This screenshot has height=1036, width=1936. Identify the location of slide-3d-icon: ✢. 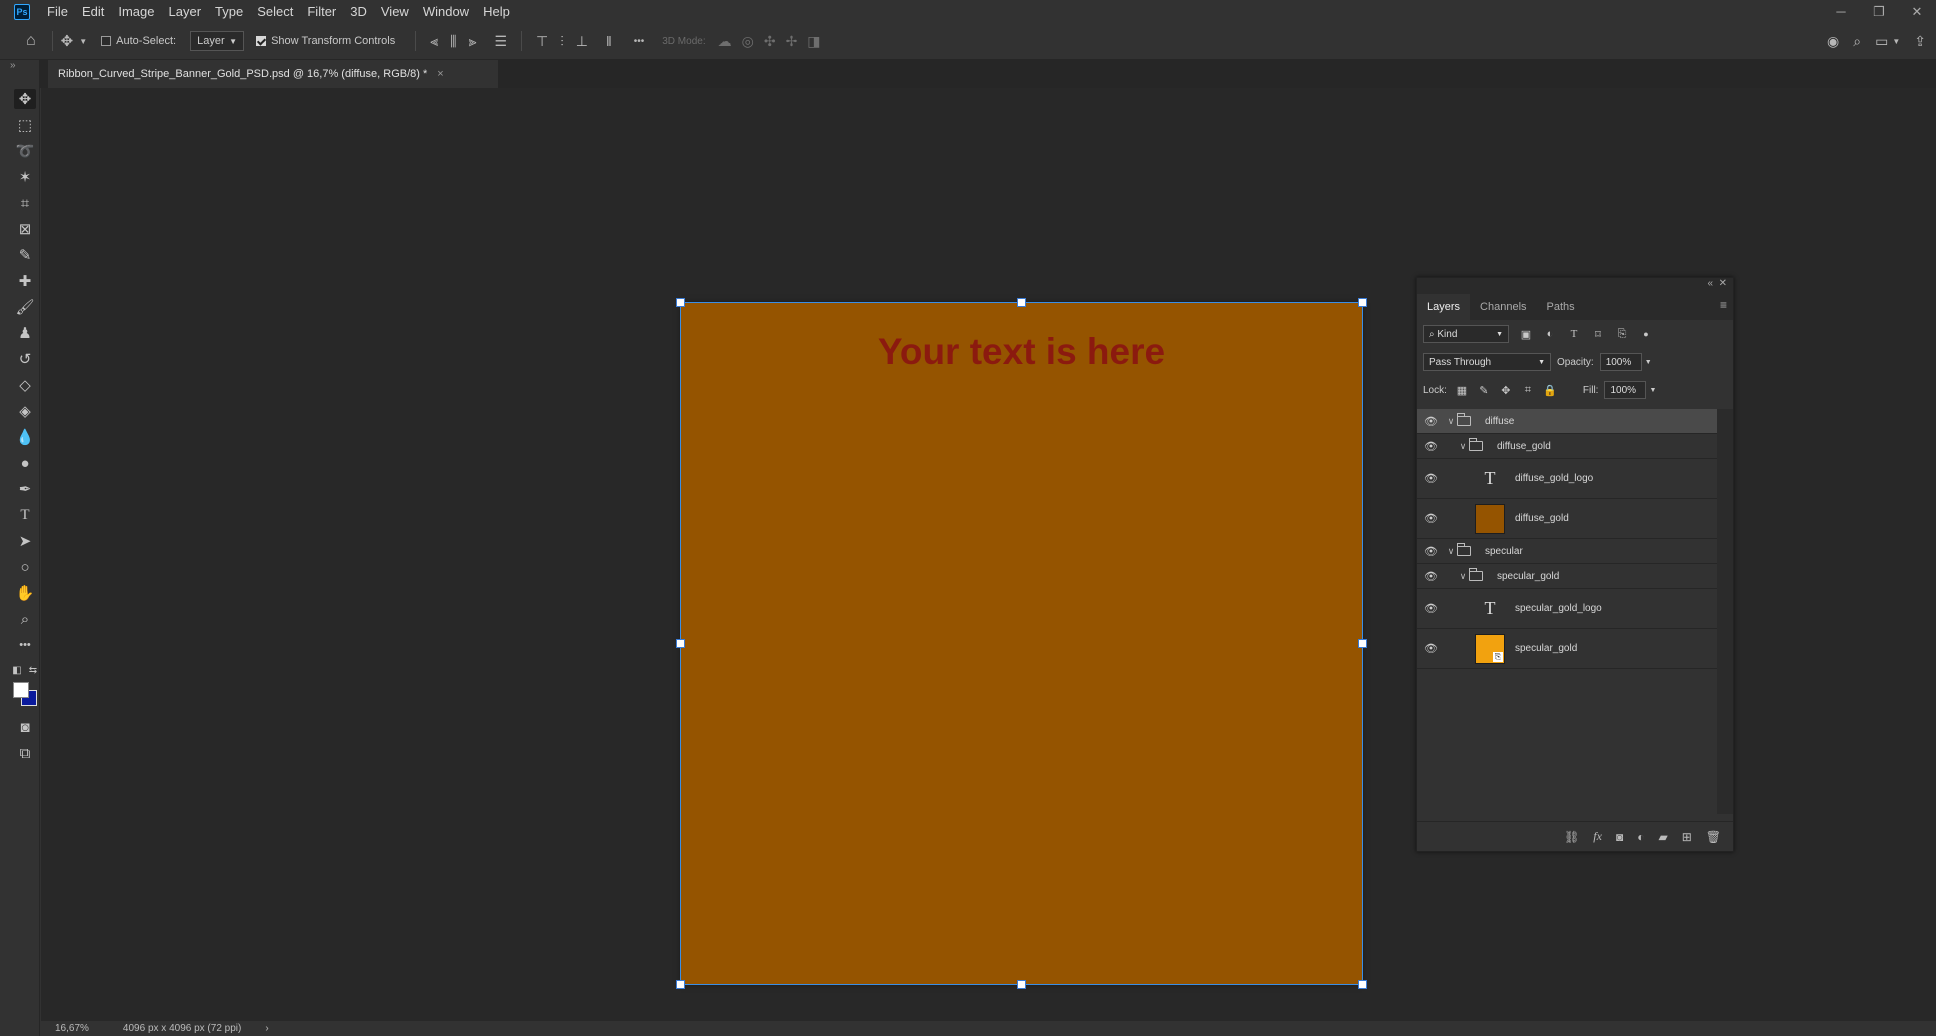
(792, 41).